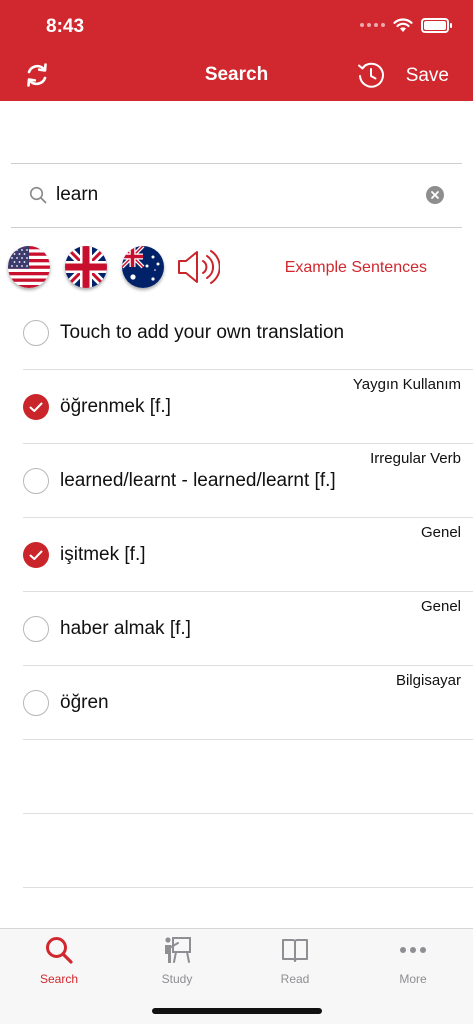 This screenshot has width=473, height=1024. What do you see at coordinates (295, 950) in the screenshot?
I see `book-icon` at bounding box center [295, 950].